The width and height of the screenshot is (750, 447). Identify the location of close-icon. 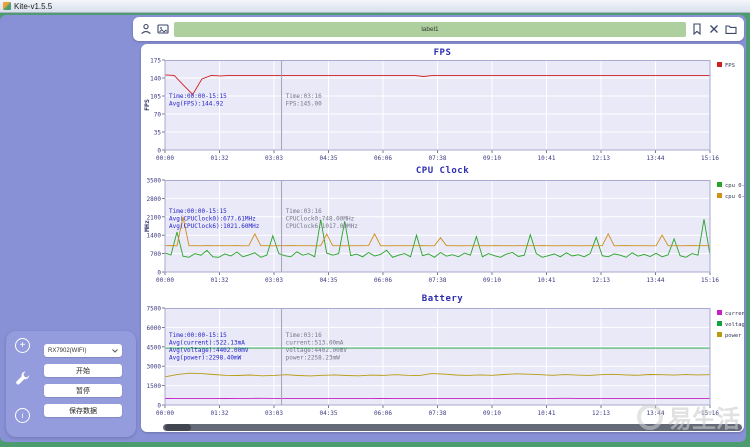
(714, 29).